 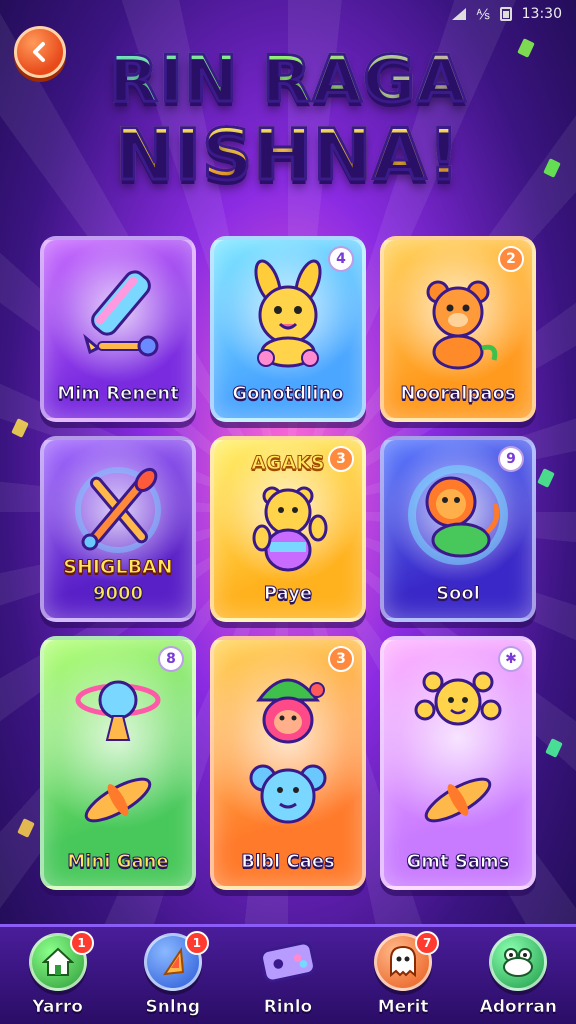 I want to click on game-card: 3 AGAKS Paye, so click(x=288, y=529).